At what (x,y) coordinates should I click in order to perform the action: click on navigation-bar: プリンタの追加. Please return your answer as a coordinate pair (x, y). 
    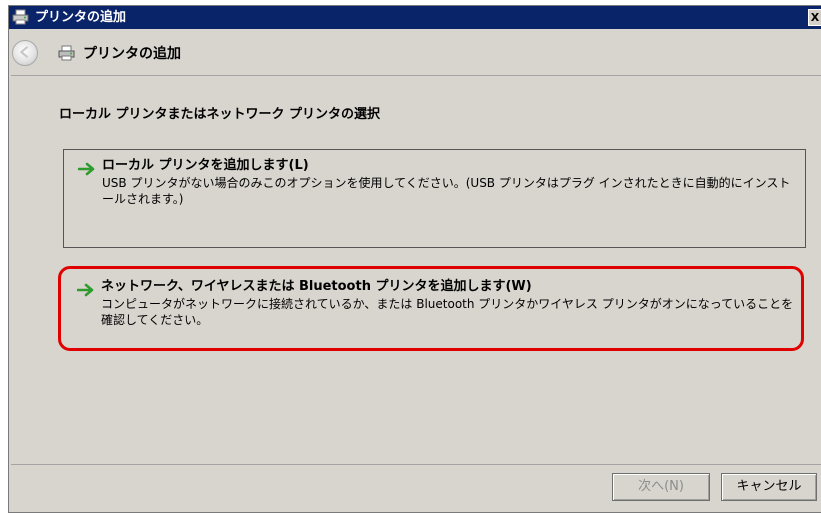
    Looking at the image, I should click on (415, 52).